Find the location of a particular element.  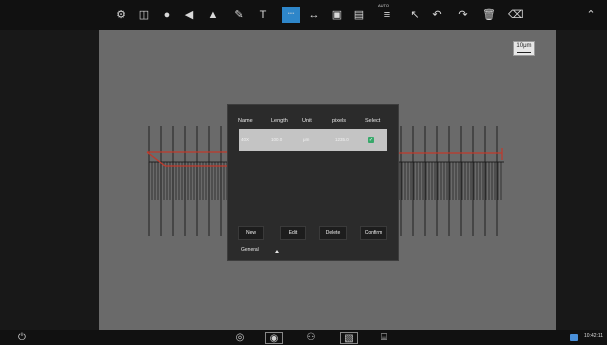

ruler-icon: ┈ is located at coordinates (291, 15).